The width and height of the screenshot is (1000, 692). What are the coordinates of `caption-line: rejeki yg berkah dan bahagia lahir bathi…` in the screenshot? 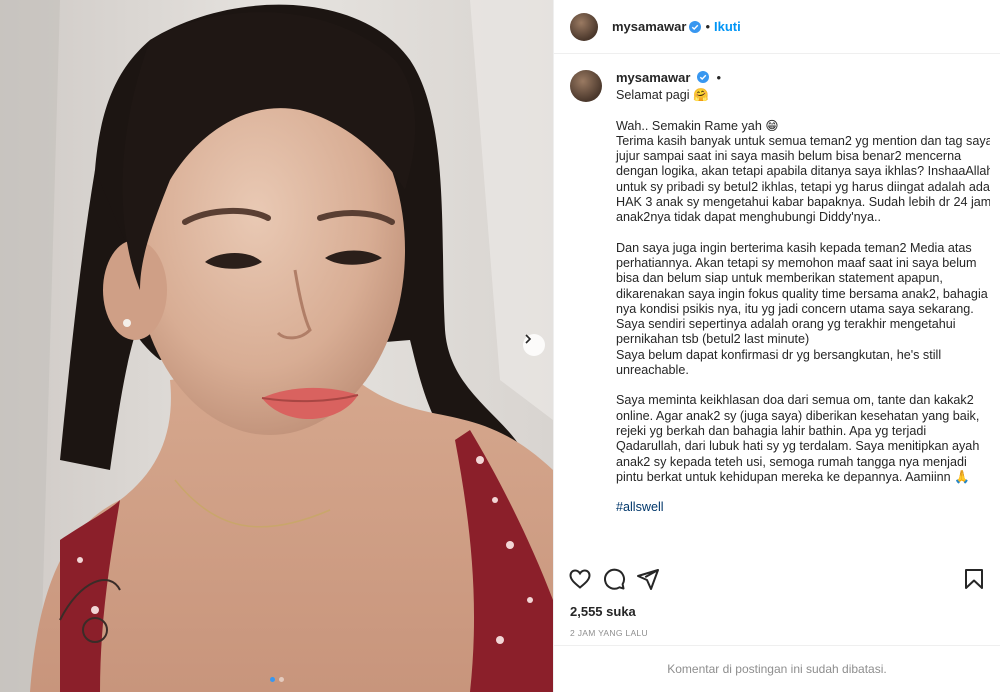 It's located at (771, 430).